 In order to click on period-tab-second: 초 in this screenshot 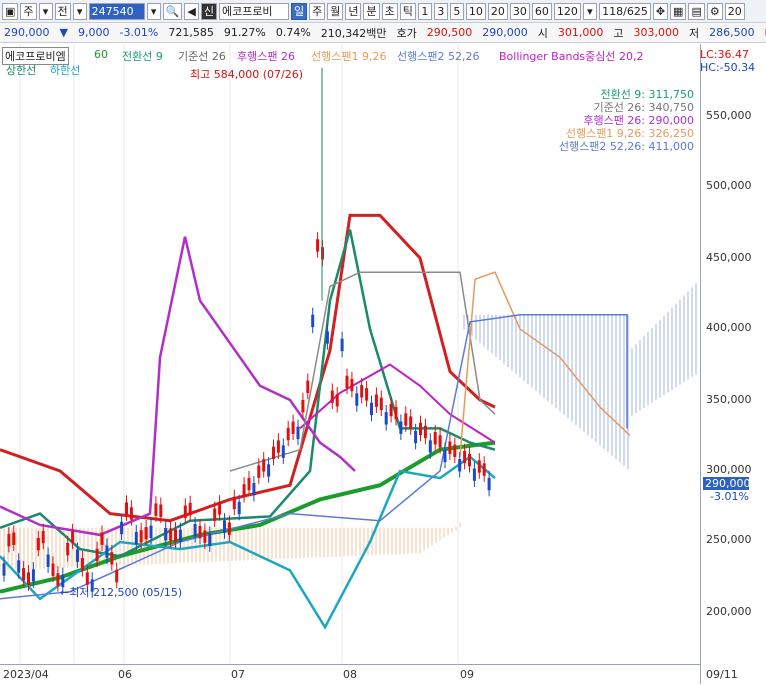, I will do `click(389, 11)`.